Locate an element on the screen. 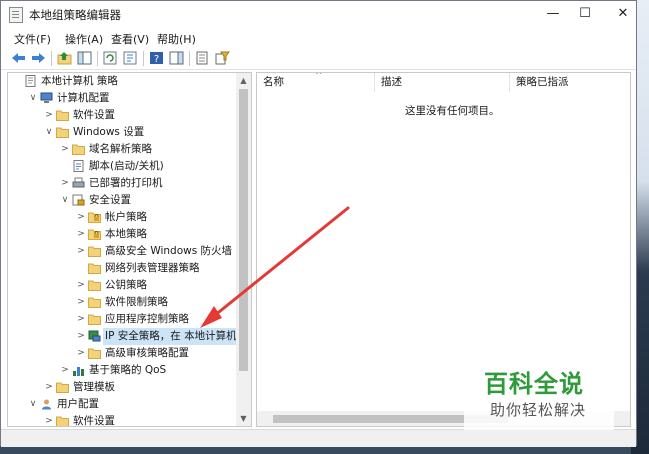 The height and width of the screenshot is (454, 649). watermark: 百科全说 助你轻松解决 is located at coordinates (539, 395).